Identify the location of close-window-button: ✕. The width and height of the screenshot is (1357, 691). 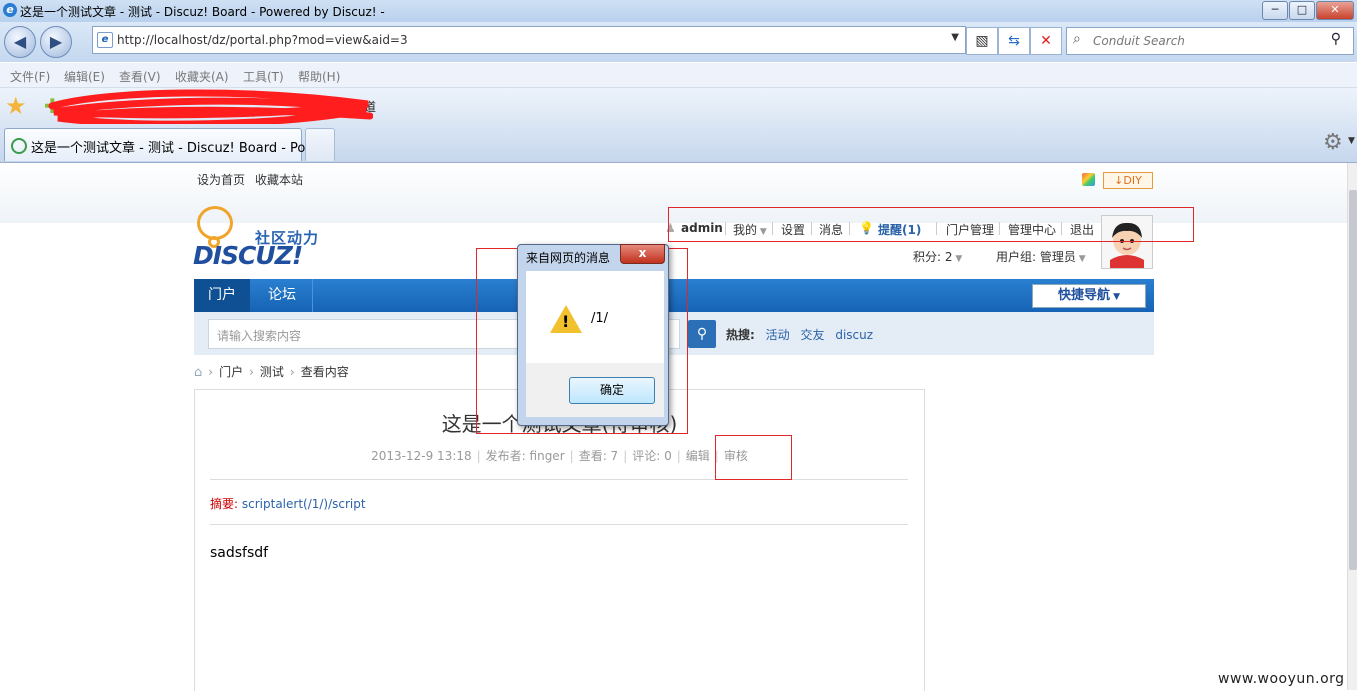
(1335, 10).